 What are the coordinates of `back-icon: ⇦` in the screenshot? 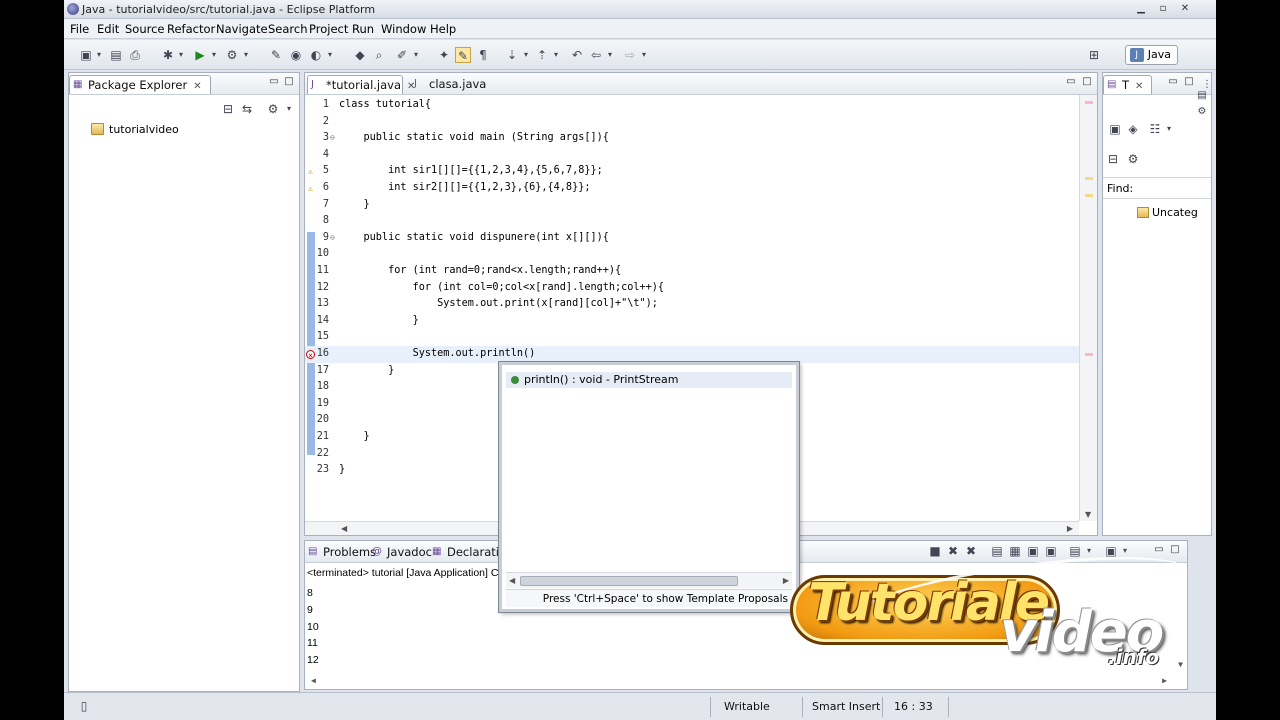 It's located at (596, 55).